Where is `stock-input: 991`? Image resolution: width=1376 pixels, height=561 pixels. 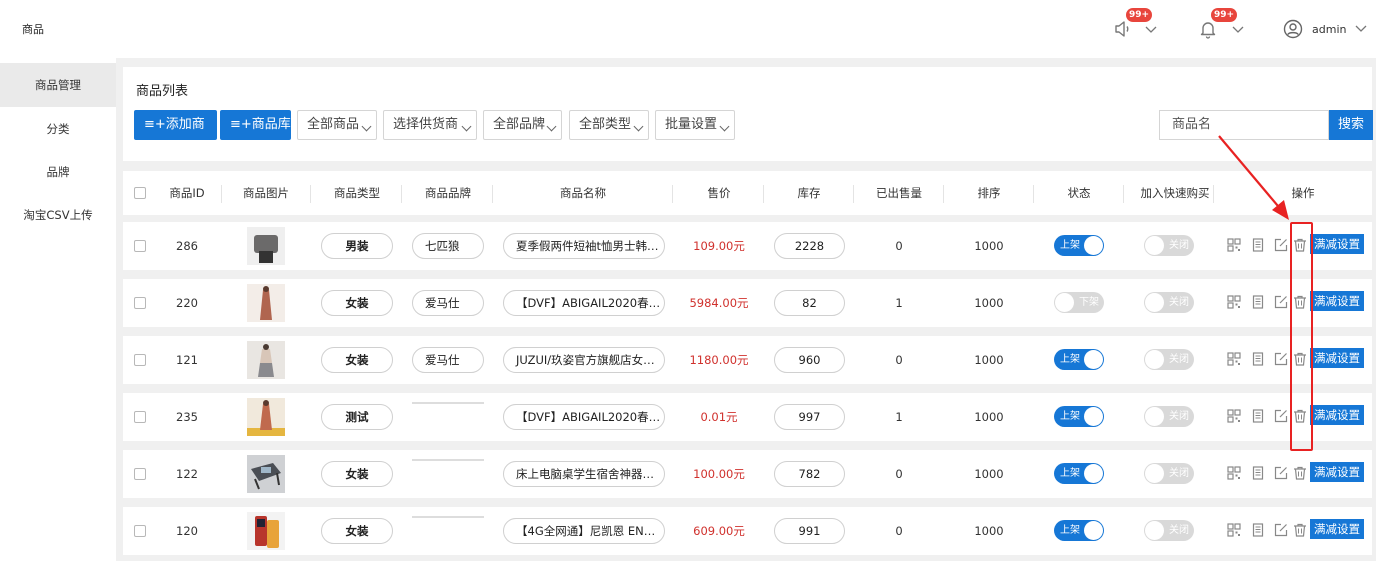
stock-input: 991 is located at coordinates (809, 531).